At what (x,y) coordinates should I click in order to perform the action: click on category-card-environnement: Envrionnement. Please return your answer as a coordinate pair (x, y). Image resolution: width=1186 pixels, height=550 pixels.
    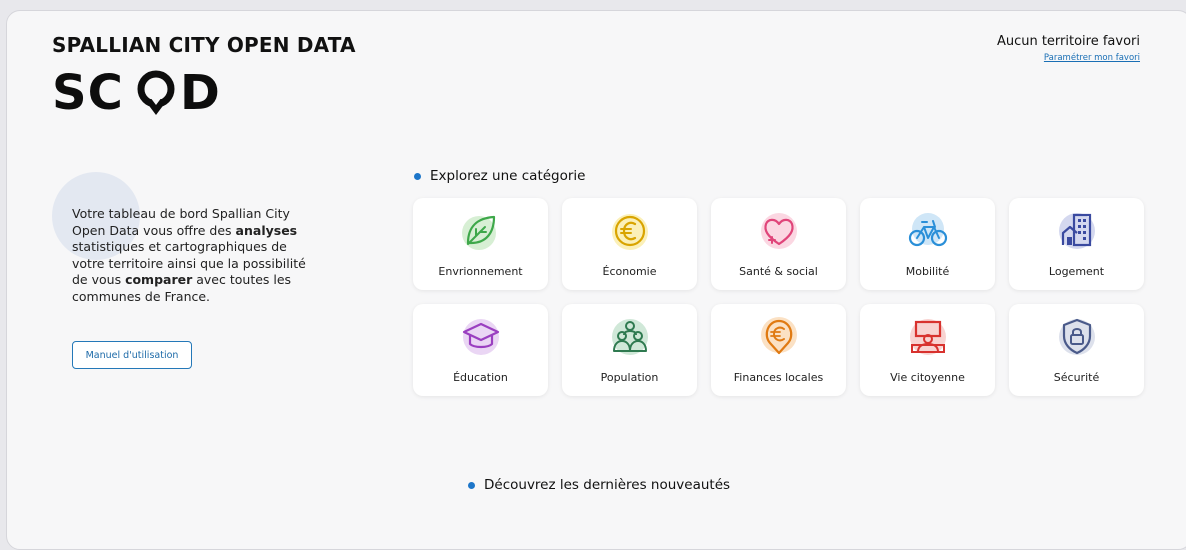
    Looking at the image, I should click on (480, 244).